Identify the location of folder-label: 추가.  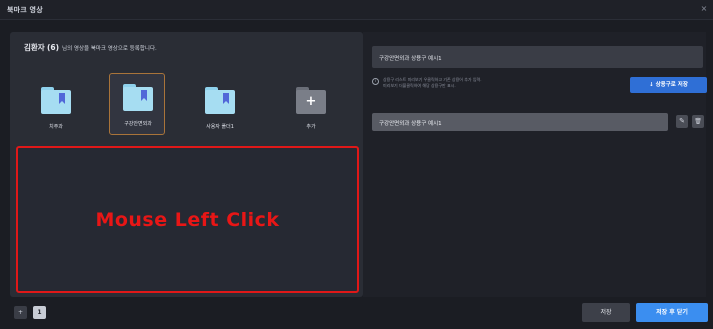
(311, 127).